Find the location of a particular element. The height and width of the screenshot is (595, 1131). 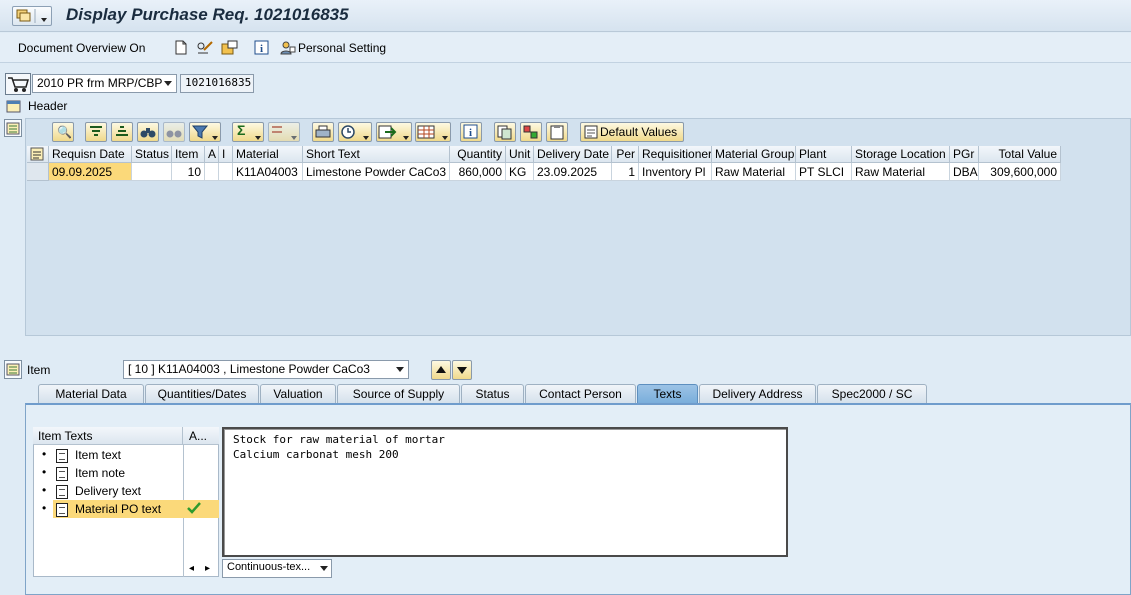

col-requisn-date: Requisn Date is located at coordinates (90, 154).